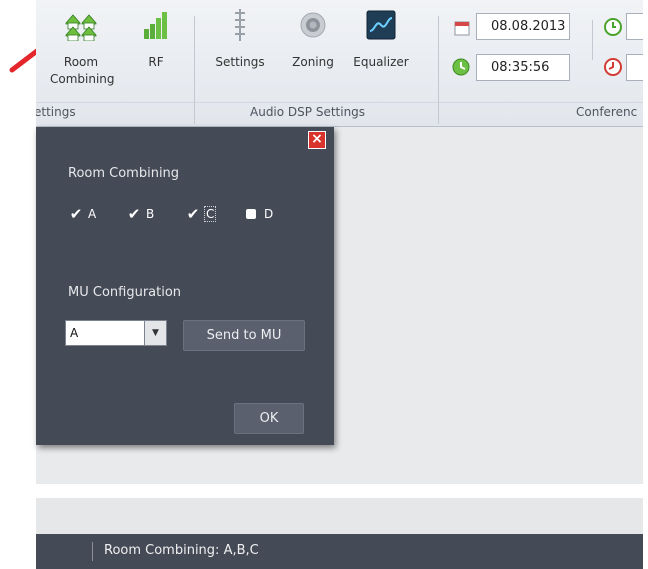 This screenshot has height=569, width=648. I want to click on checkbox-label: A, so click(92, 214).